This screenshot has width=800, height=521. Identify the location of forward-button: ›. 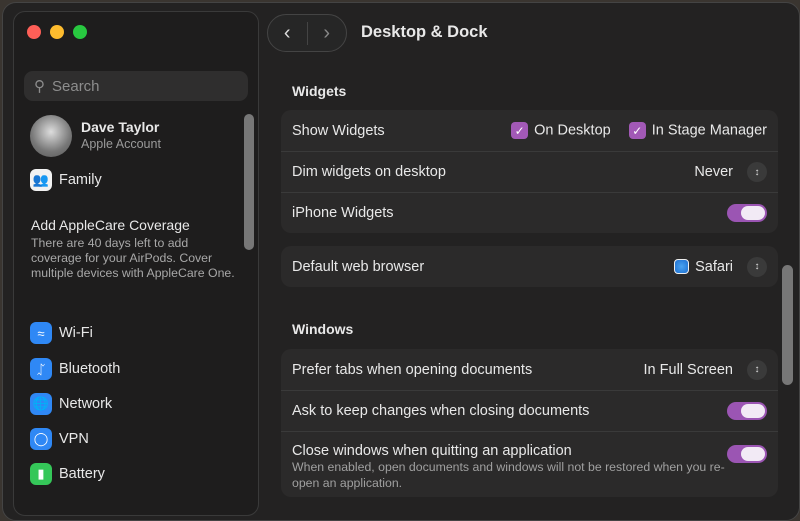
(326, 33).